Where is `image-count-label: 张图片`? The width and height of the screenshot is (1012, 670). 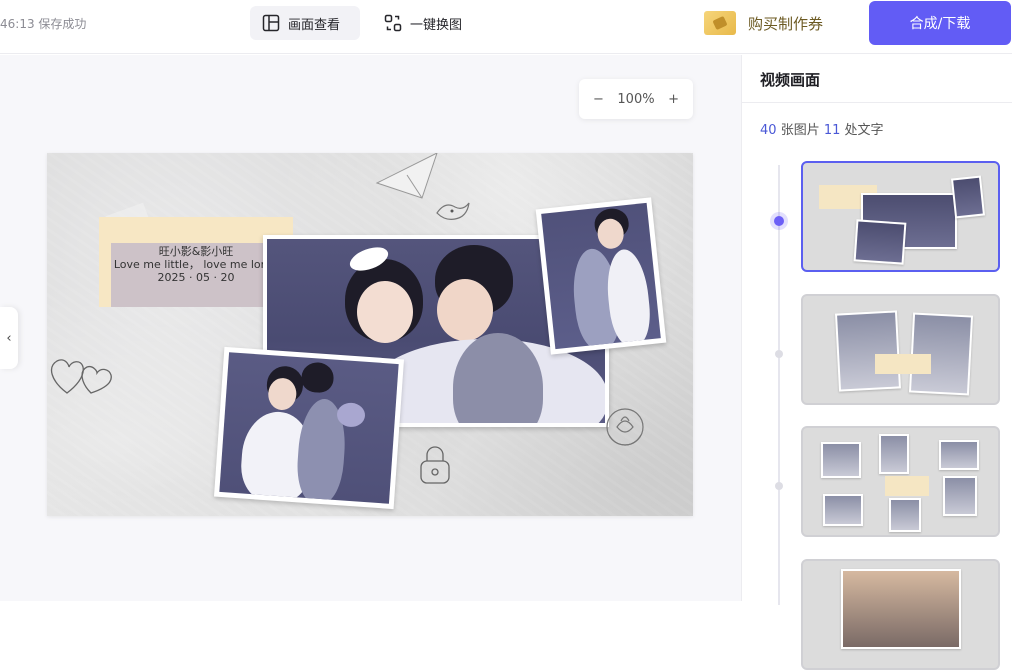 image-count-label: 张图片 is located at coordinates (800, 130).